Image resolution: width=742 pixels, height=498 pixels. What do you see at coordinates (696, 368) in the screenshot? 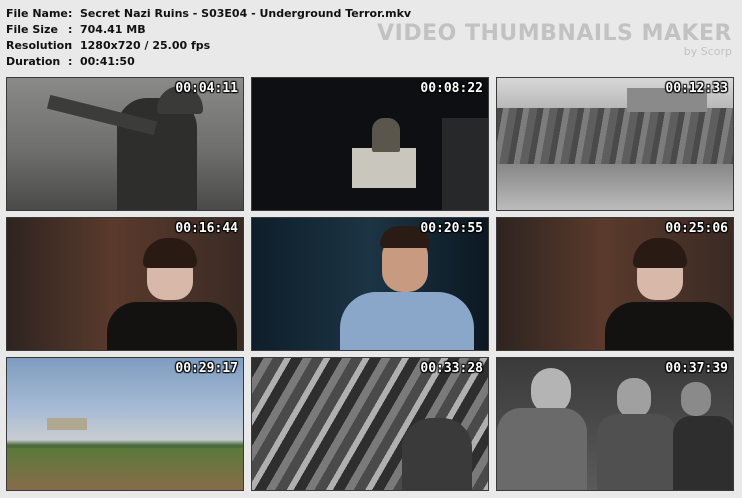
I see `timestamp-label: 00:37:39` at bounding box center [696, 368].